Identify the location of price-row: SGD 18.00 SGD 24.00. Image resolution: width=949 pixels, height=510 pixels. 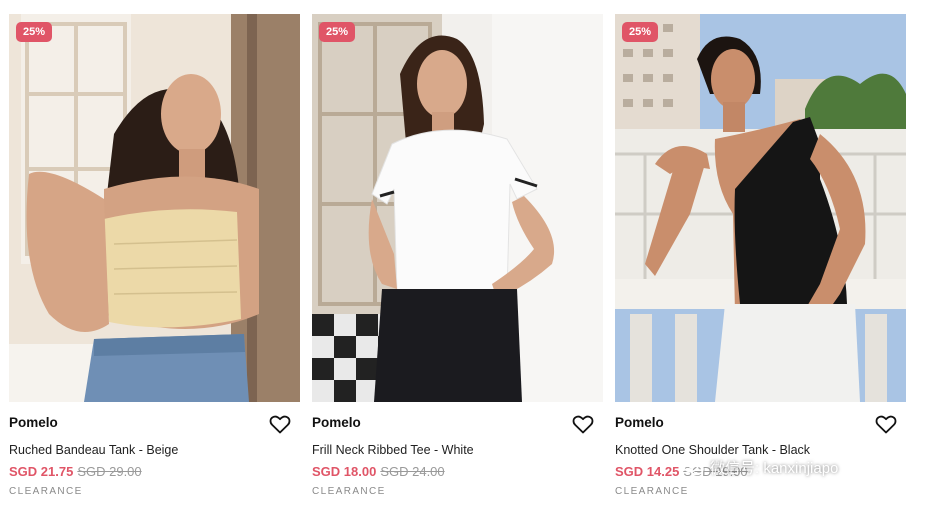
(457, 472).